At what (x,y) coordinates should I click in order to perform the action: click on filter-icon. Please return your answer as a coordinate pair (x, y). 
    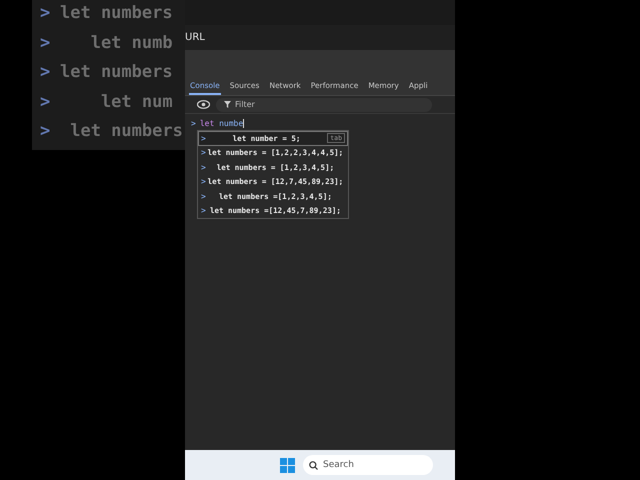
    Looking at the image, I should click on (227, 104).